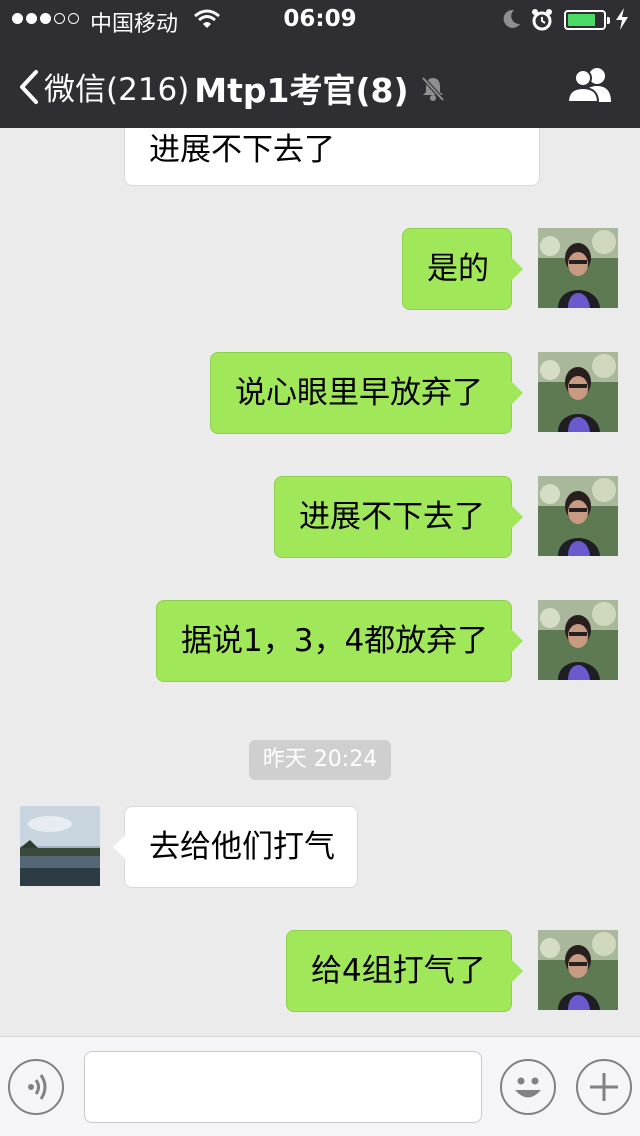  I want to click on message-bubble-outgoing: 说心眼里早放弃了, so click(366, 393).